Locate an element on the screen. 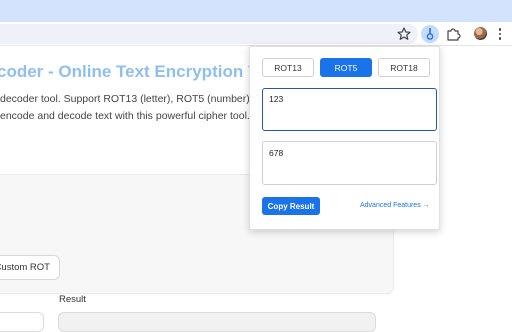 This screenshot has width=512, height=332. mode-rot5-button: ROT5 is located at coordinates (346, 67).